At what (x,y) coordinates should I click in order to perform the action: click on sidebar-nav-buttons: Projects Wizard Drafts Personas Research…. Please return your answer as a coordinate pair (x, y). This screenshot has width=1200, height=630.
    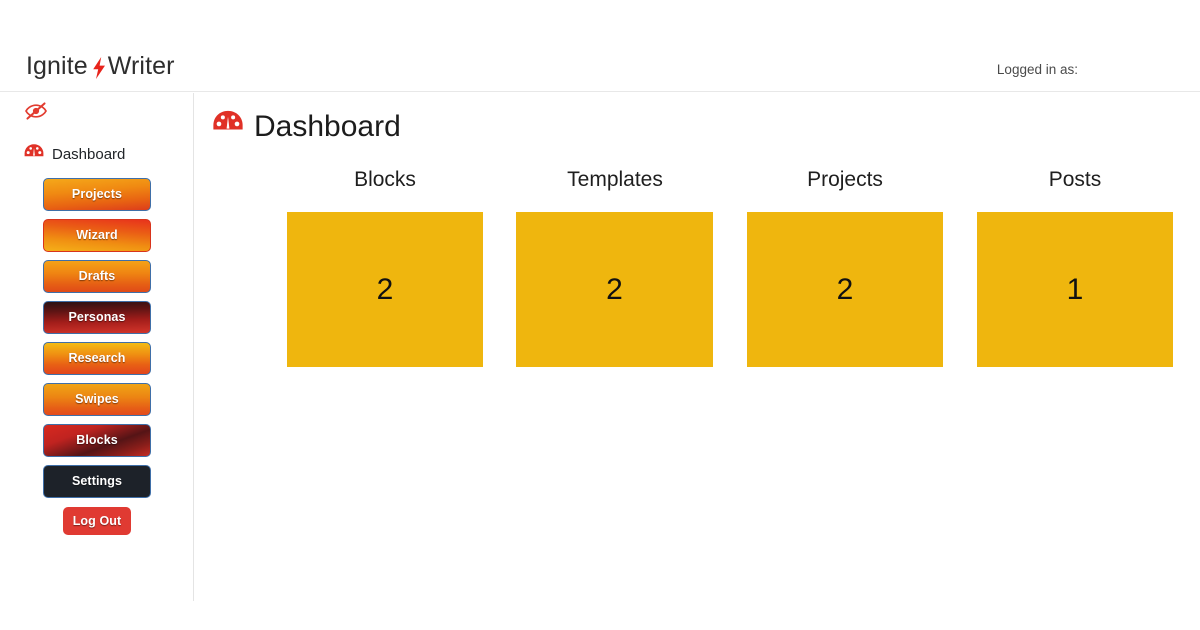
    Looking at the image, I should click on (97, 360).